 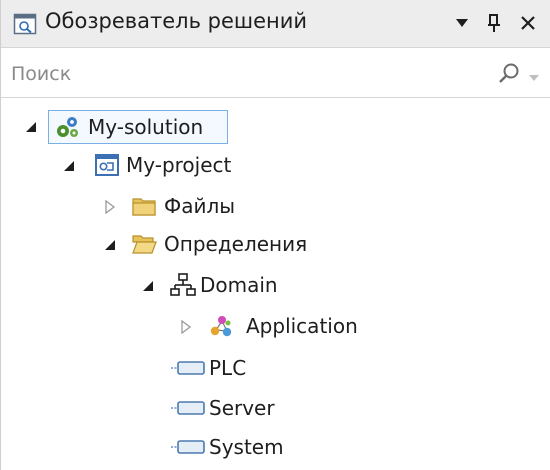 I want to click on pin-icon, so click(x=494, y=23).